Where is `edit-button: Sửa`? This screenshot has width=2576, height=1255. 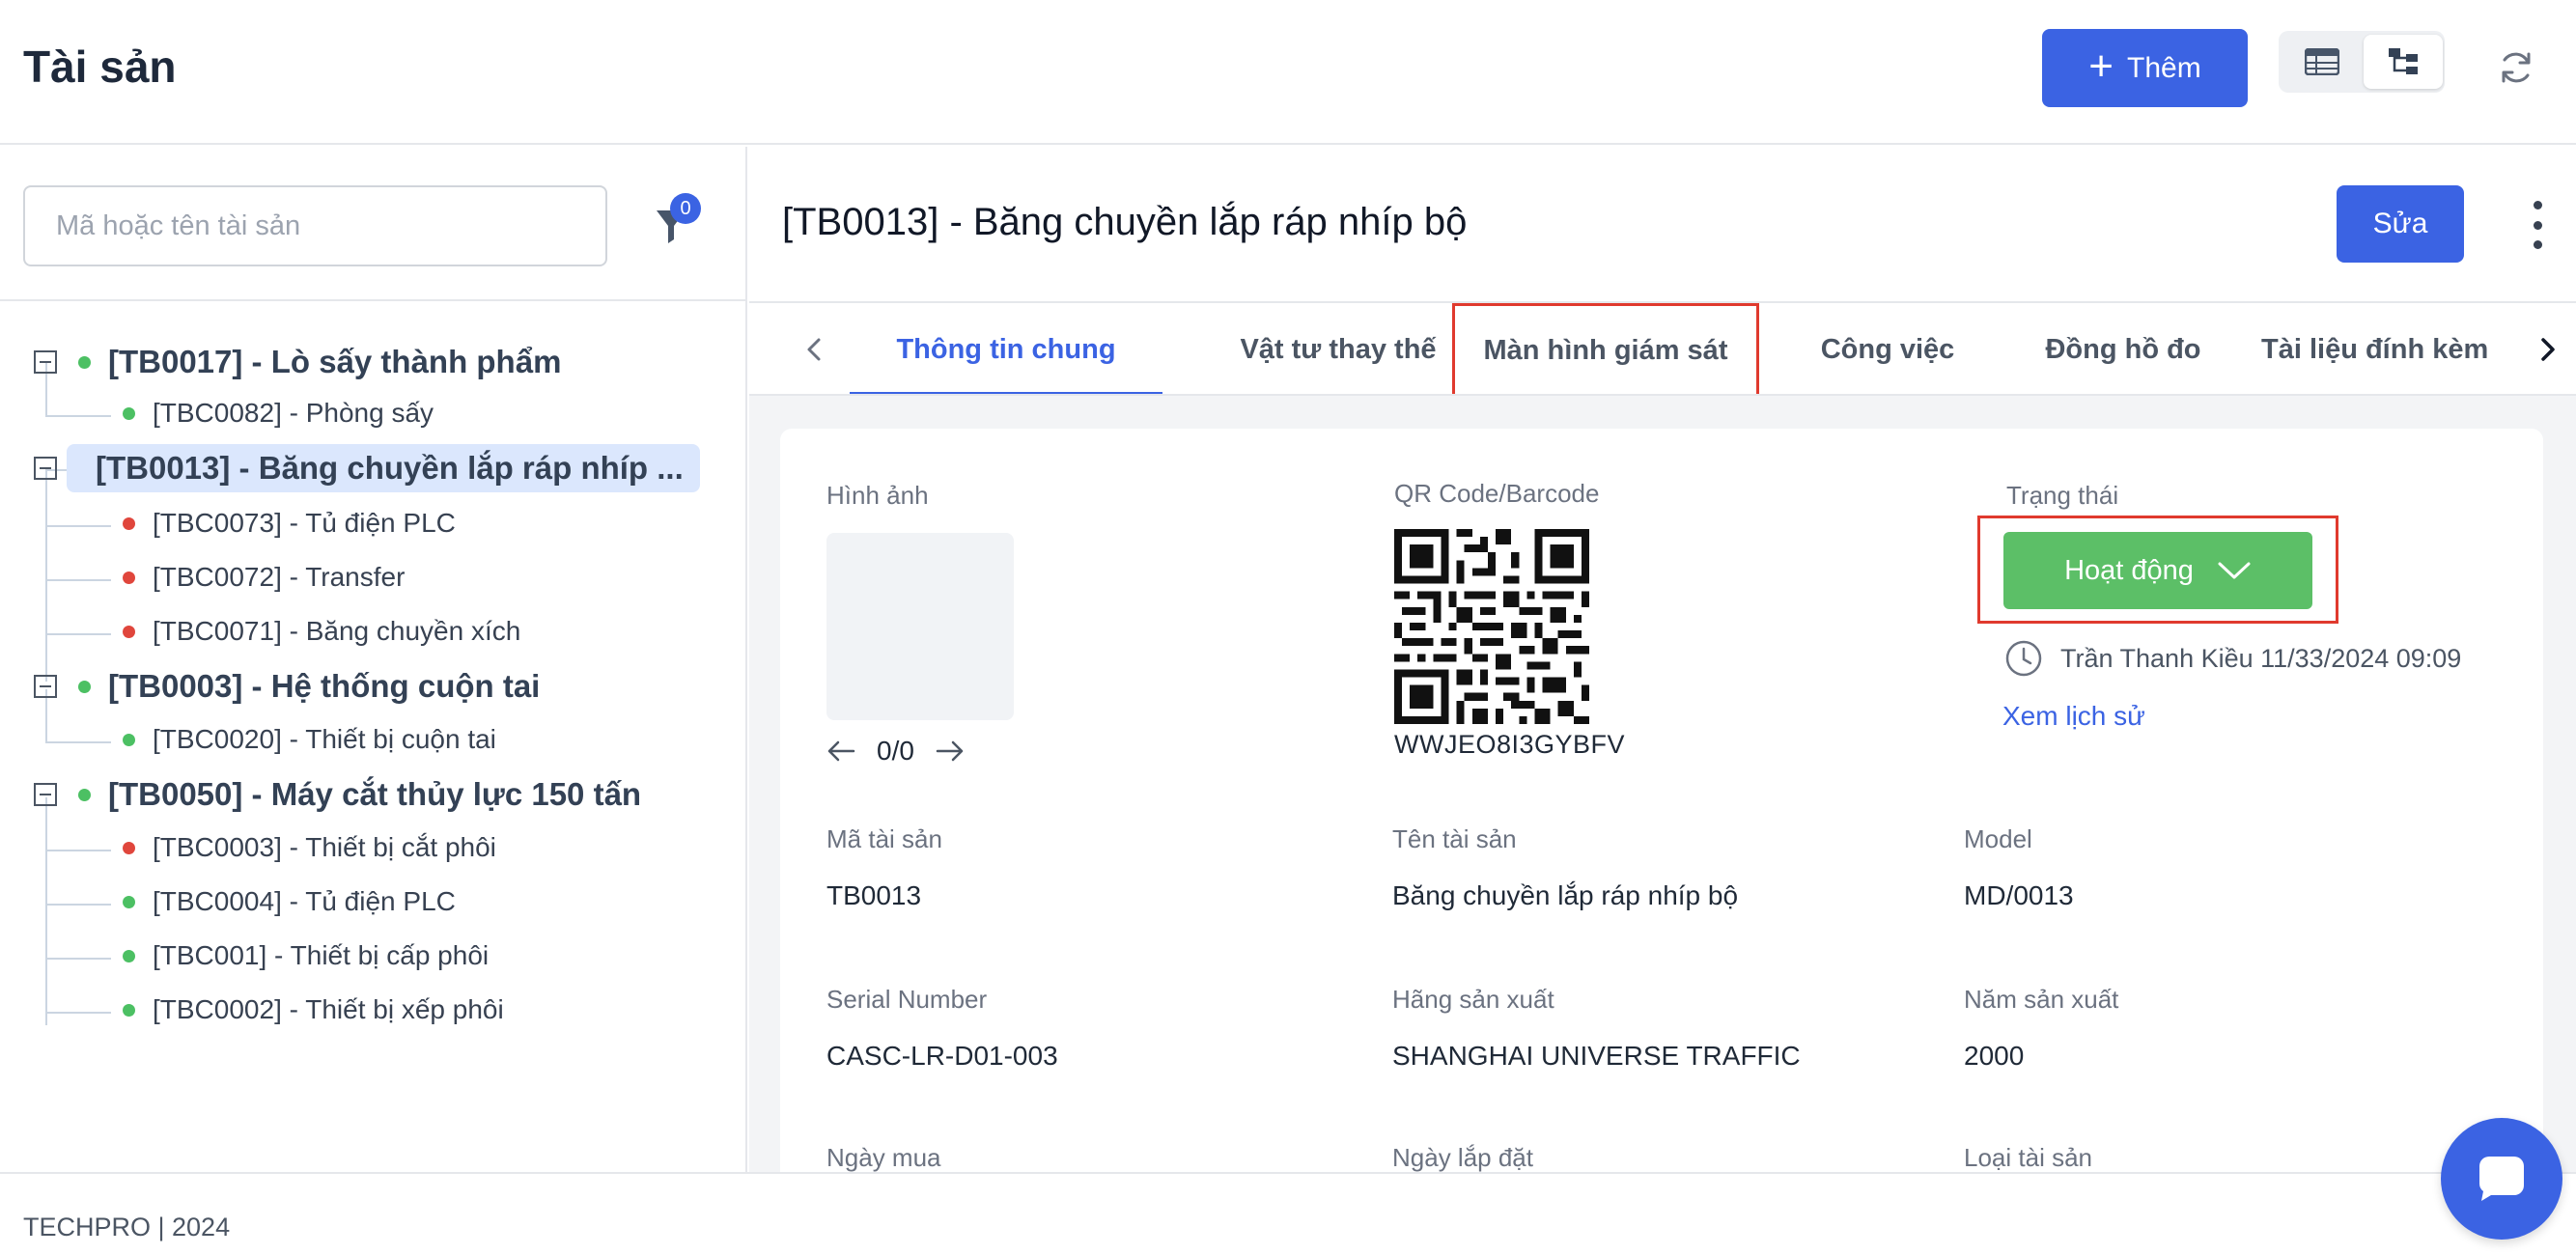
edit-button: Sửa is located at coordinates (2401, 224).